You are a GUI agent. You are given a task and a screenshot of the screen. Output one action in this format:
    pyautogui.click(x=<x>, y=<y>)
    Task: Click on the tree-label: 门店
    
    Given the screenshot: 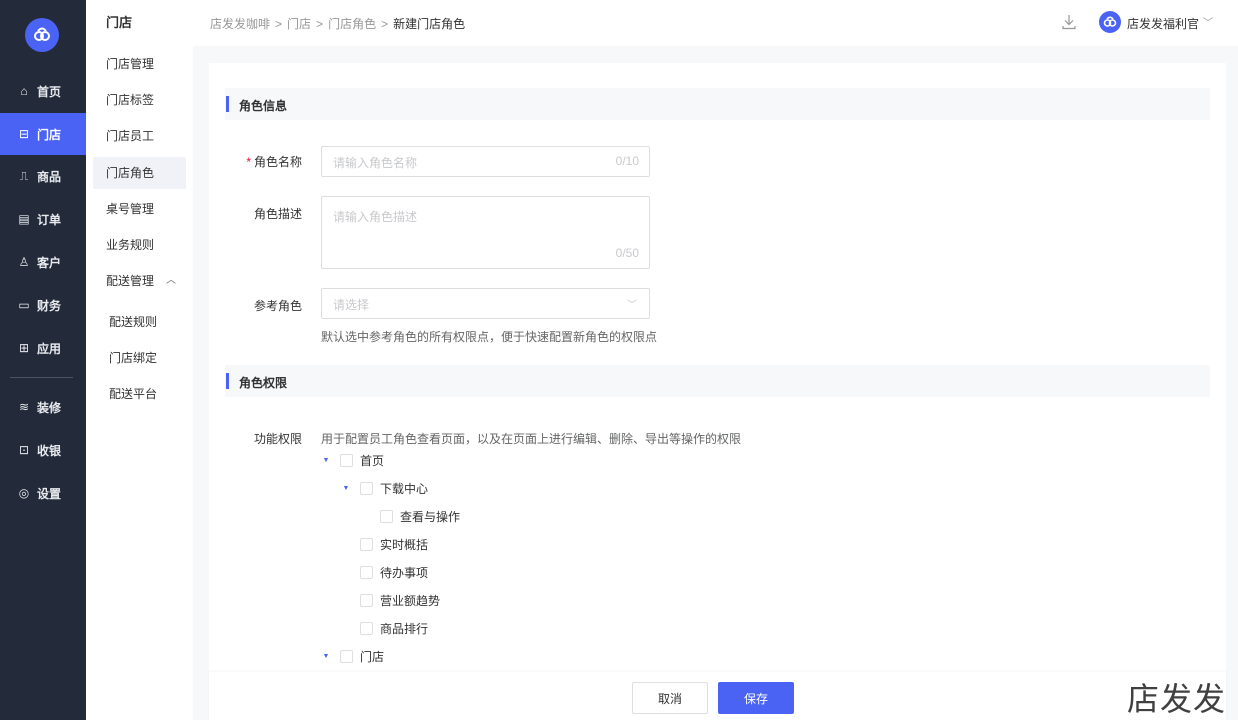 What is the action you would take?
    pyautogui.click(x=372, y=656)
    